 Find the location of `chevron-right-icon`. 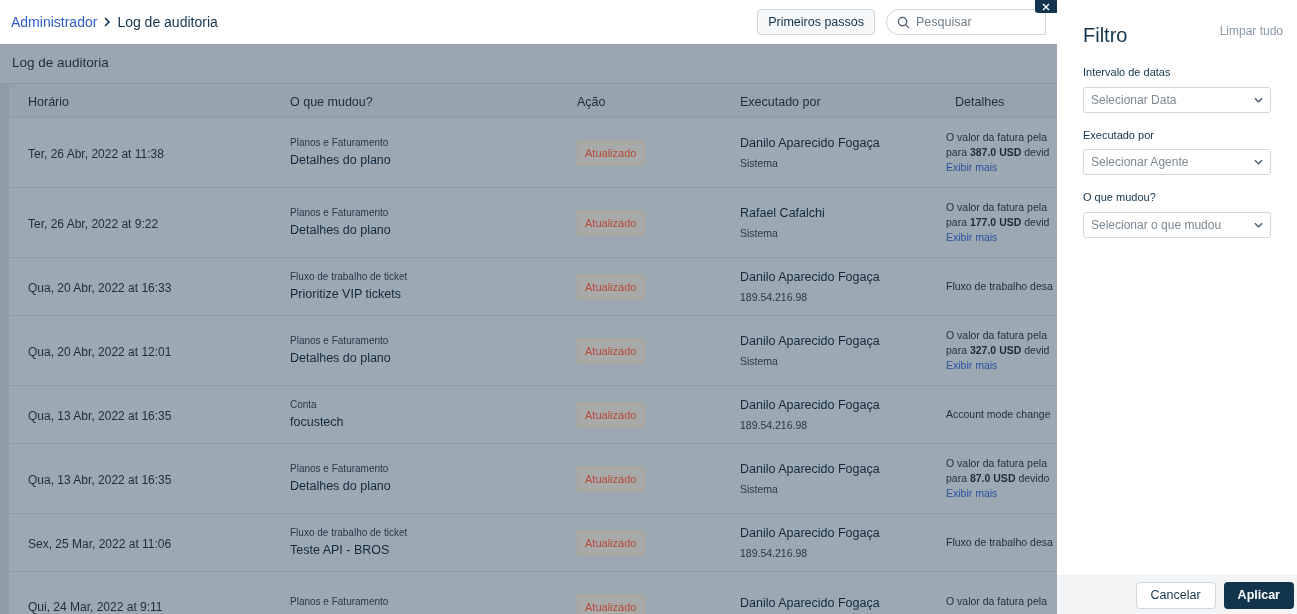

chevron-right-icon is located at coordinates (107, 22).